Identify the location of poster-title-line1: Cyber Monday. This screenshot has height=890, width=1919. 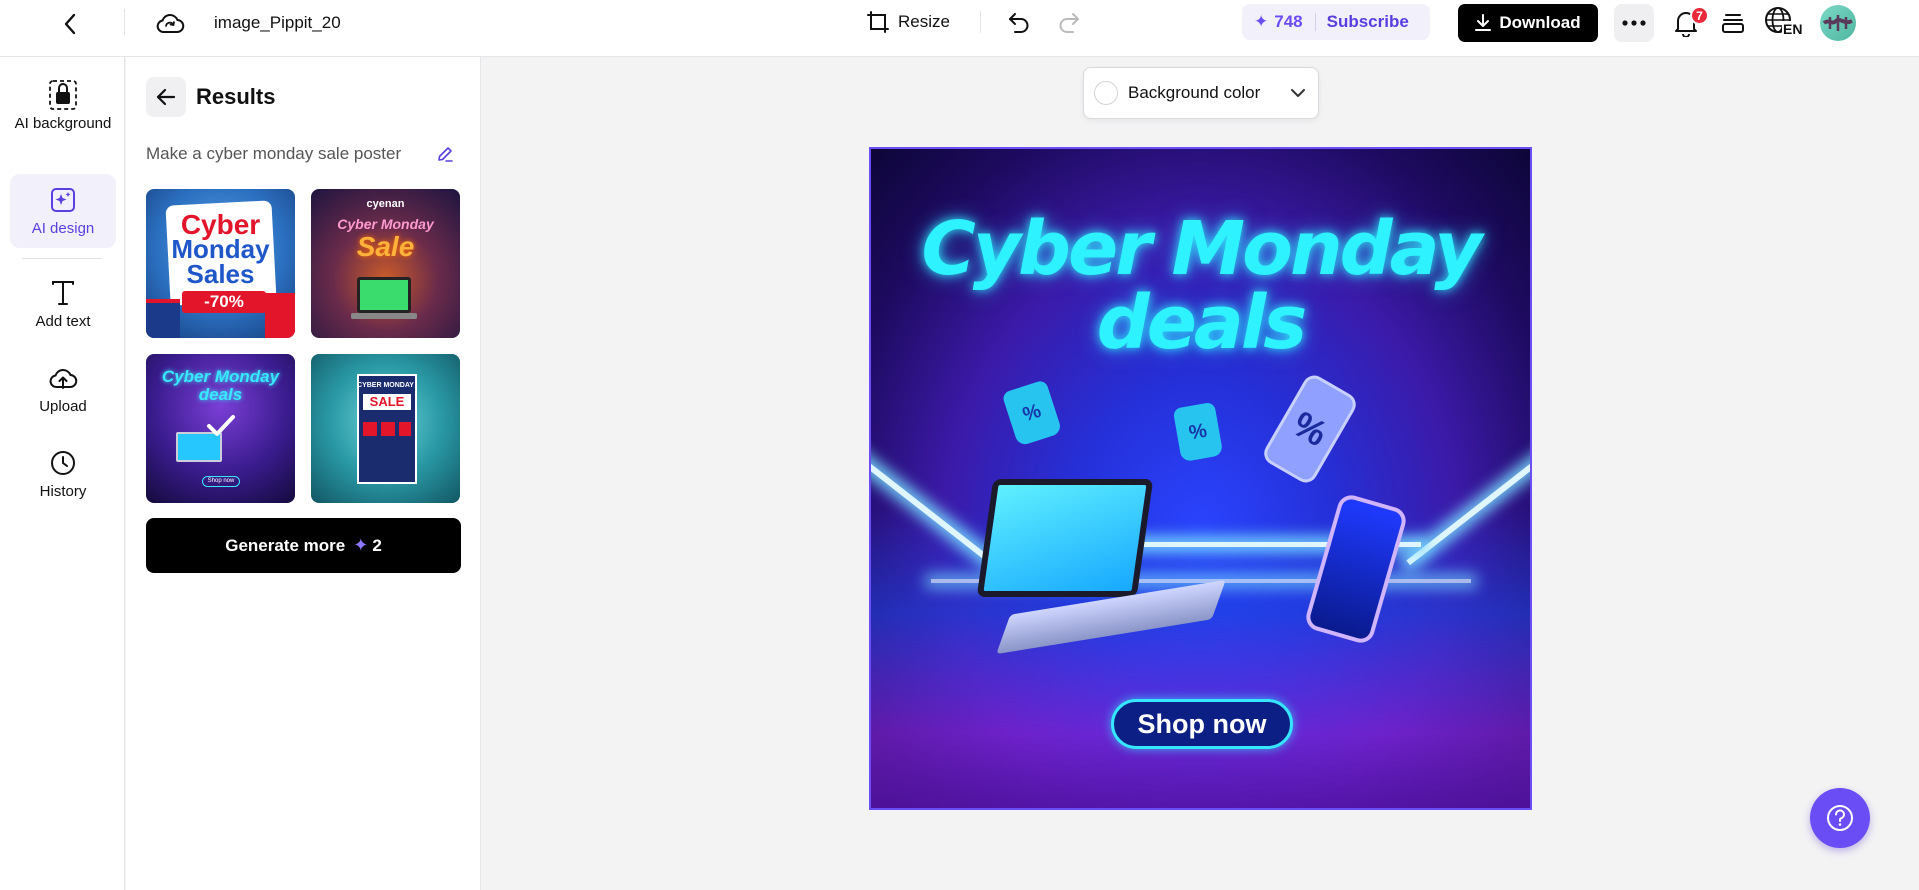
(1202, 249).